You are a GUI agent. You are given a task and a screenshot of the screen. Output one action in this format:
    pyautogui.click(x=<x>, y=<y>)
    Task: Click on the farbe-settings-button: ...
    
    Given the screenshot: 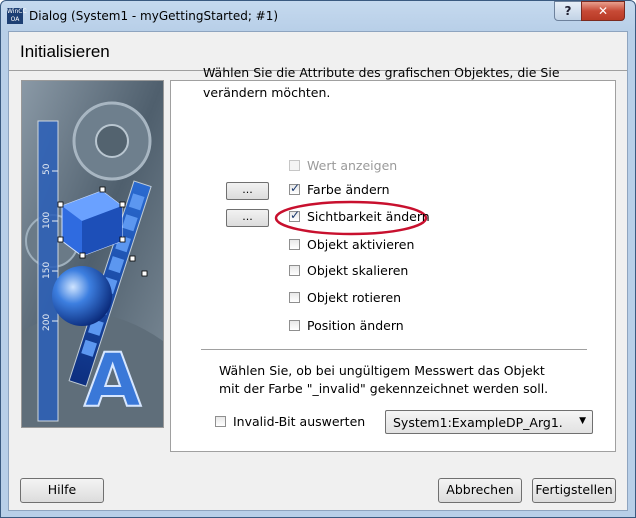 What is the action you would take?
    pyautogui.click(x=247, y=191)
    